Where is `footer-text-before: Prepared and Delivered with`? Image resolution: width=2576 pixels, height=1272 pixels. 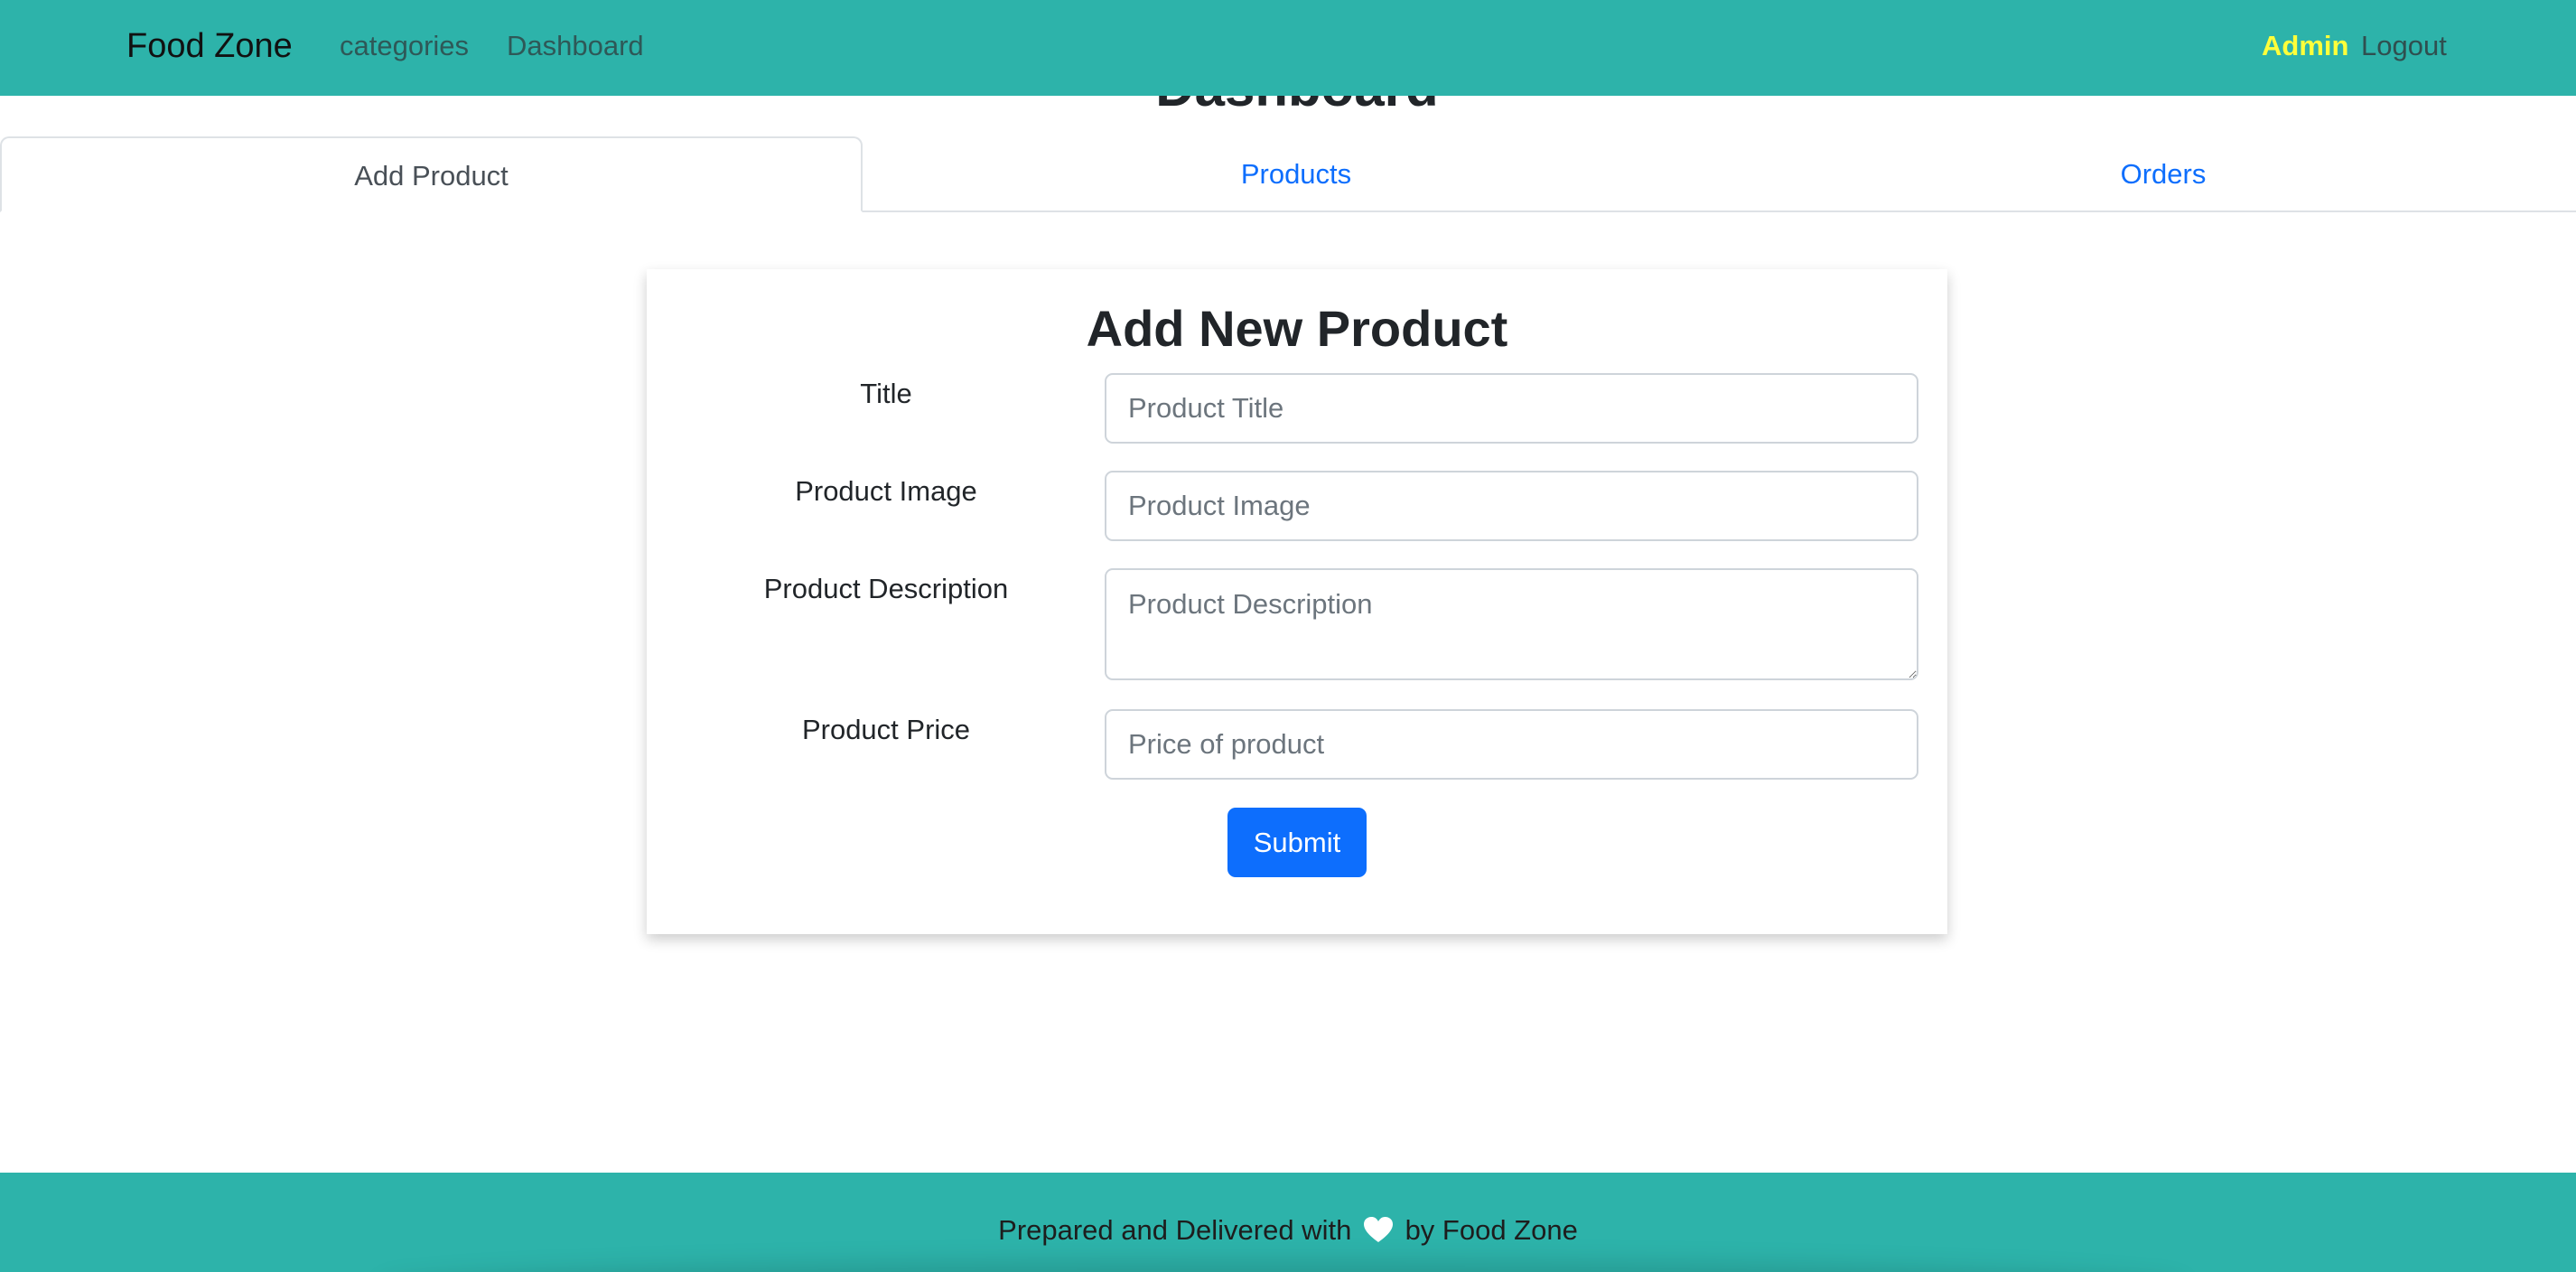 footer-text-before: Prepared and Delivered with is located at coordinates (1175, 1230).